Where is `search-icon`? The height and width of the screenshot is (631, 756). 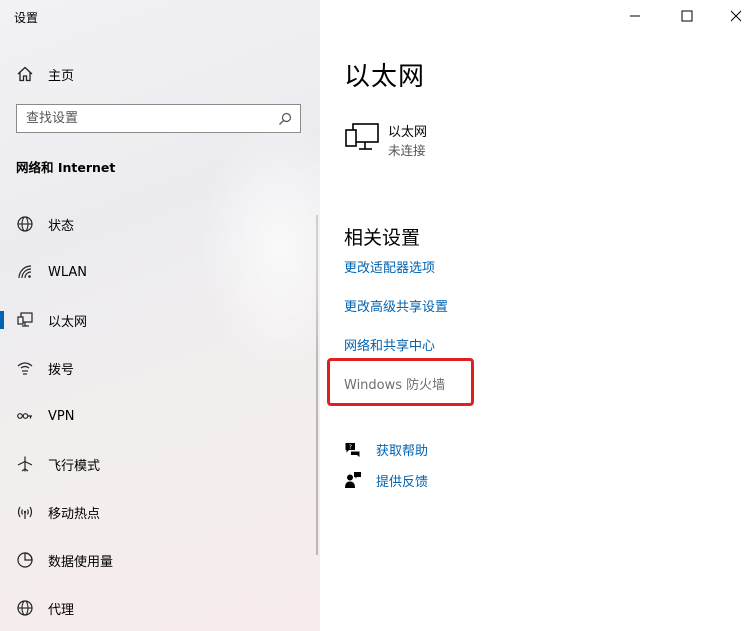 search-icon is located at coordinates (285, 119).